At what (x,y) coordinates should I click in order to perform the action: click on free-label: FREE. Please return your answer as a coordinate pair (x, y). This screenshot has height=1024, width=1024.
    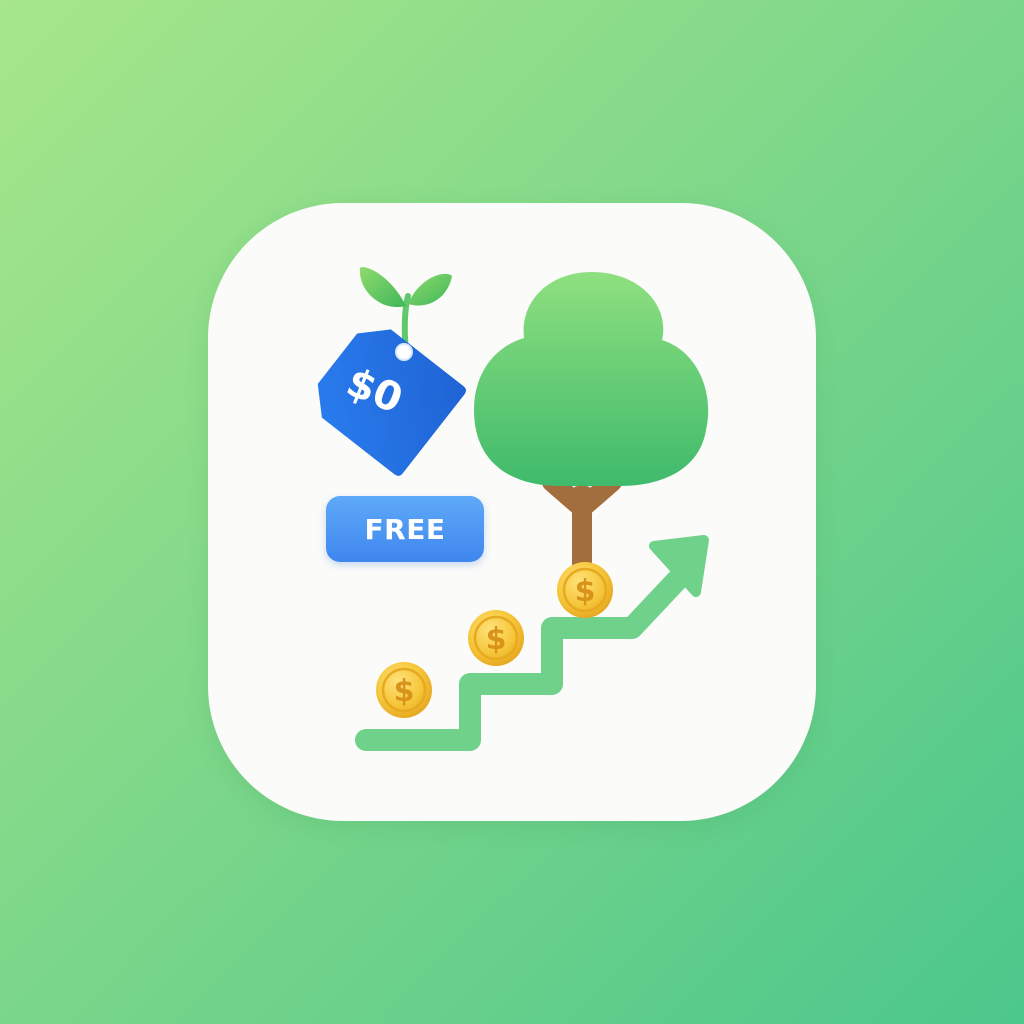
    Looking at the image, I should click on (405, 529).